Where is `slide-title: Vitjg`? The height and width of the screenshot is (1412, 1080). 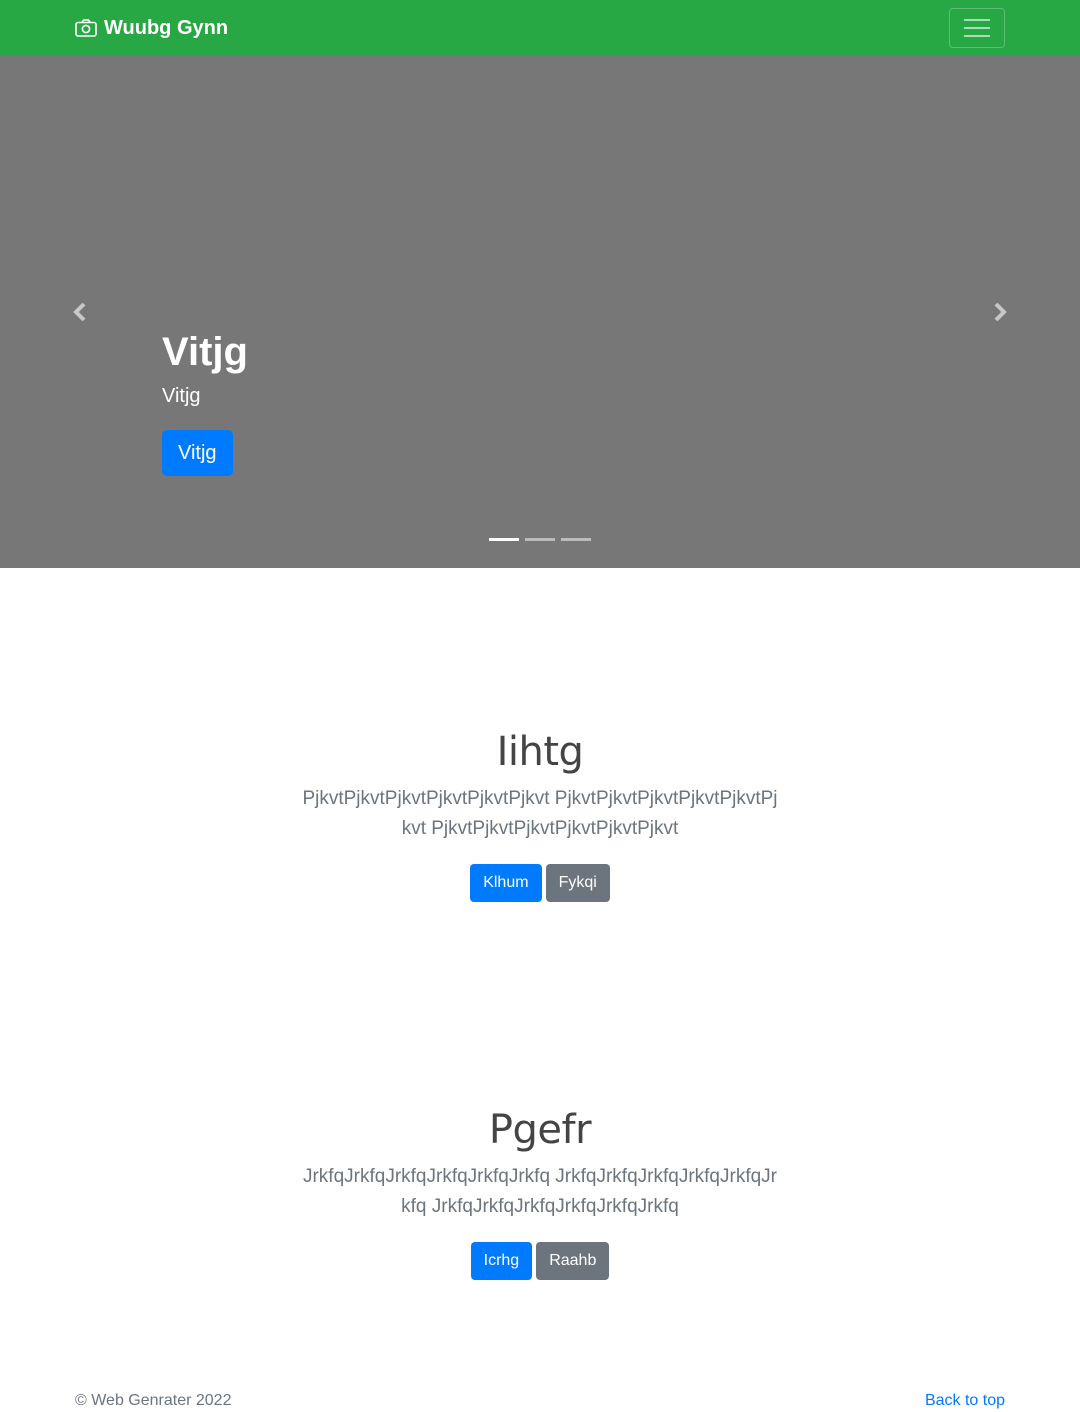 slide-title: Vitjg is located at coordinates (205, 352).